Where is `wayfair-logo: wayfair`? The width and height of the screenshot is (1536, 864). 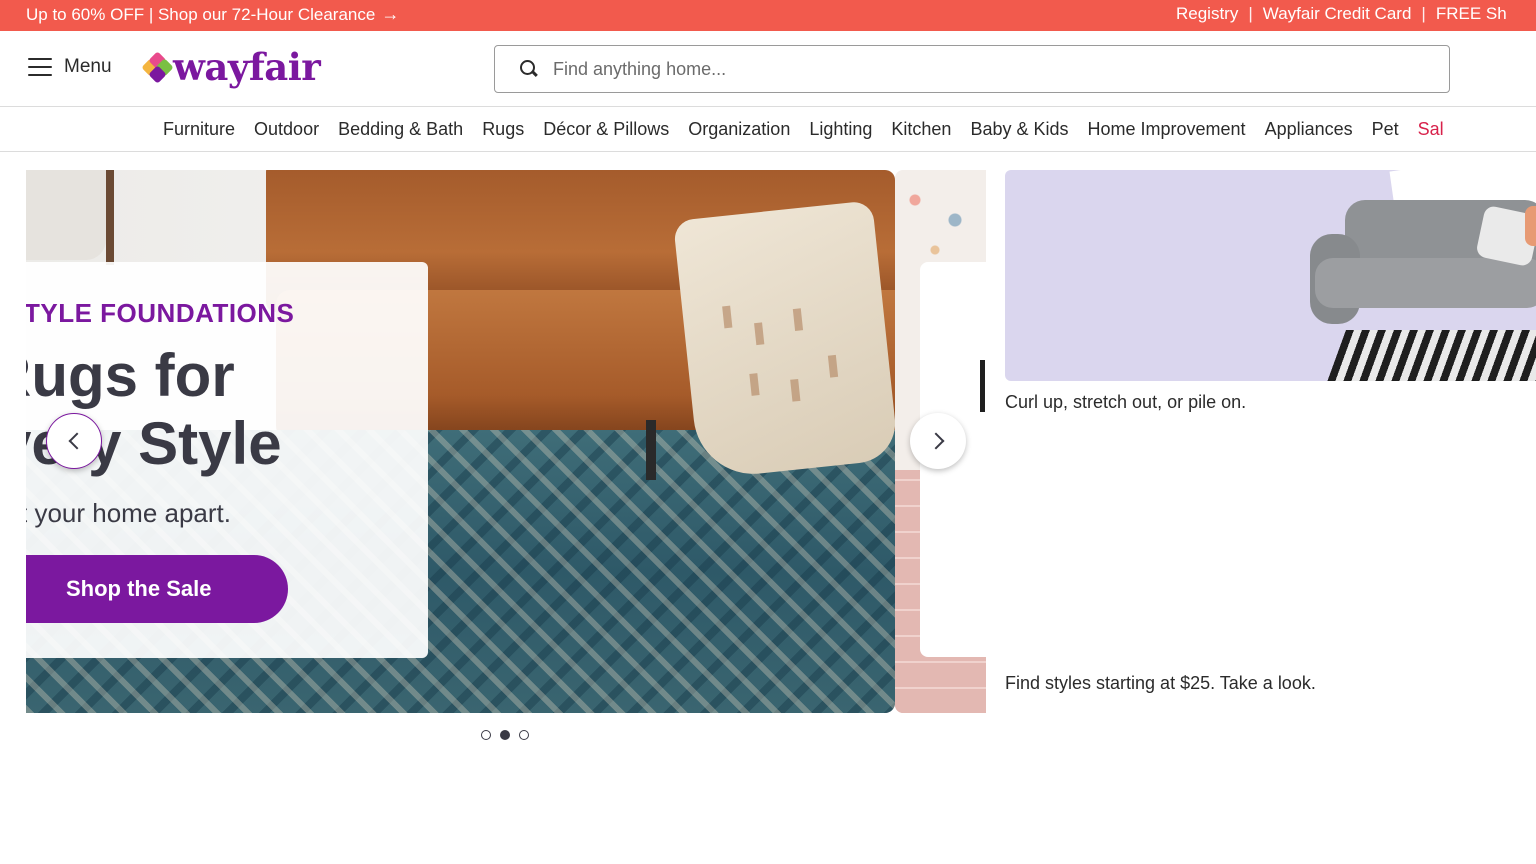
wayfair-logo: wayfair is located at coordinates (231, 67).